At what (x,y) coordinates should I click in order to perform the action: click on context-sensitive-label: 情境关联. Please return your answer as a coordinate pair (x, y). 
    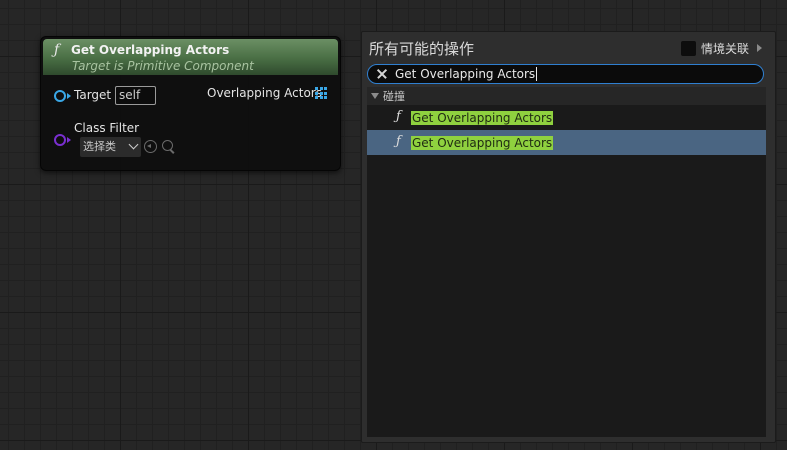
    Looking at the image, I should click on (725, 48).